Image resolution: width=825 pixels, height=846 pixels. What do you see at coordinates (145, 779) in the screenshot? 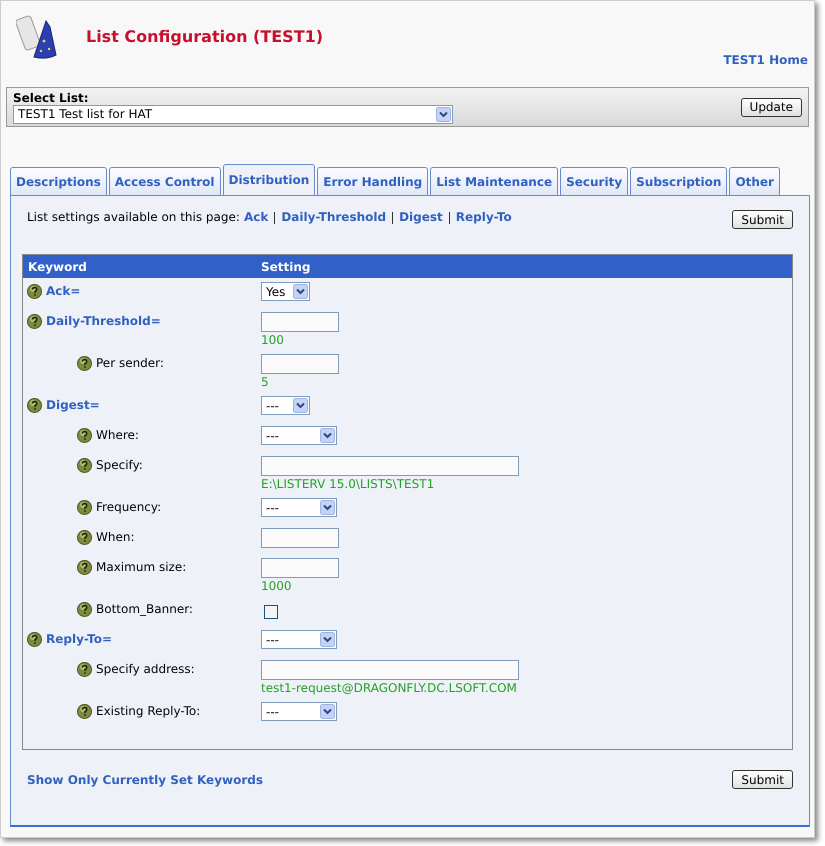
I see `show-set-keywords-link: Show Only Currently Set Keywords` at bounding box center [145, 779].